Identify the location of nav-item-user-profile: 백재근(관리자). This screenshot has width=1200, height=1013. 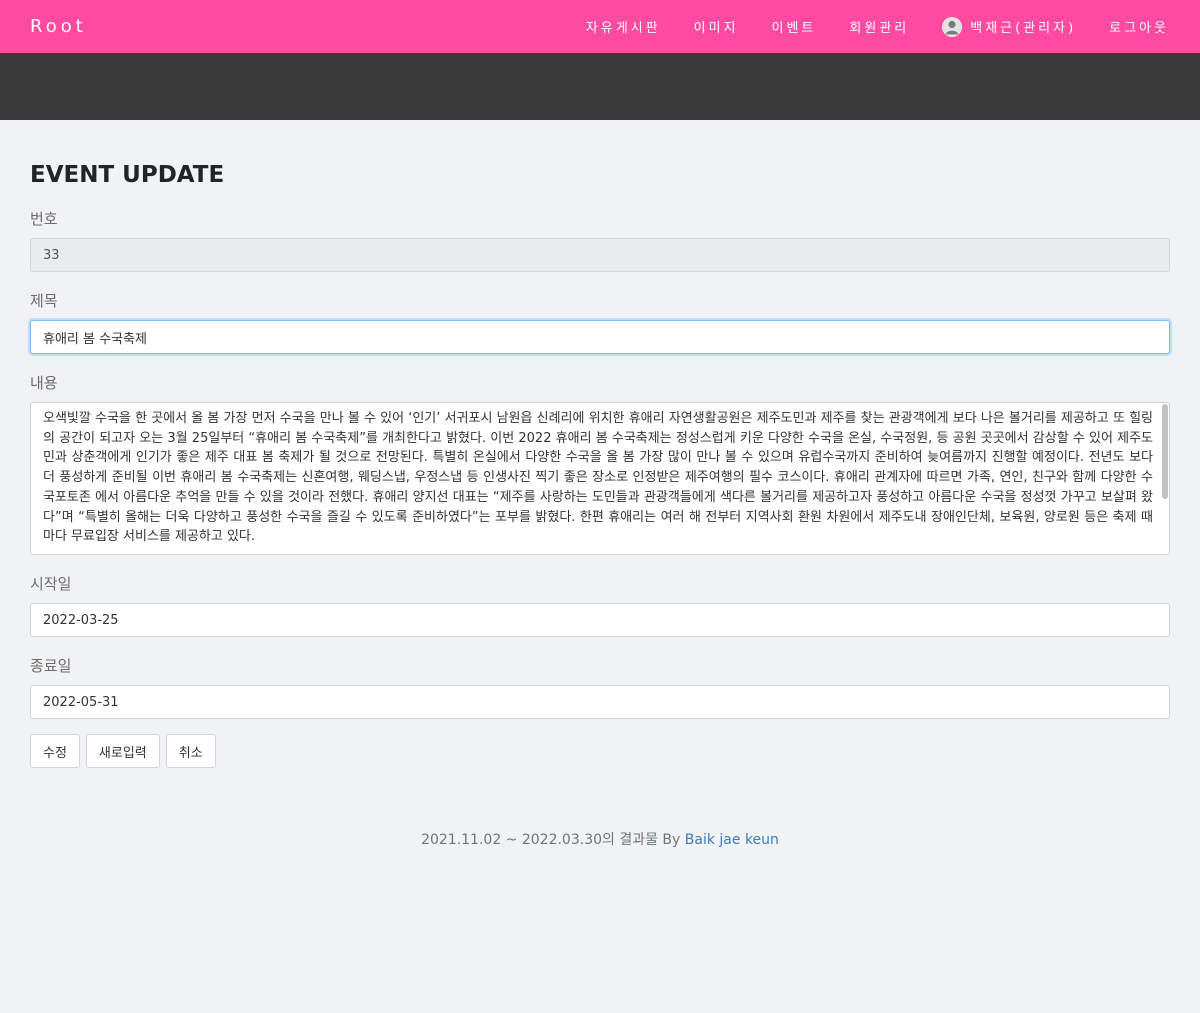
(1009, 26).